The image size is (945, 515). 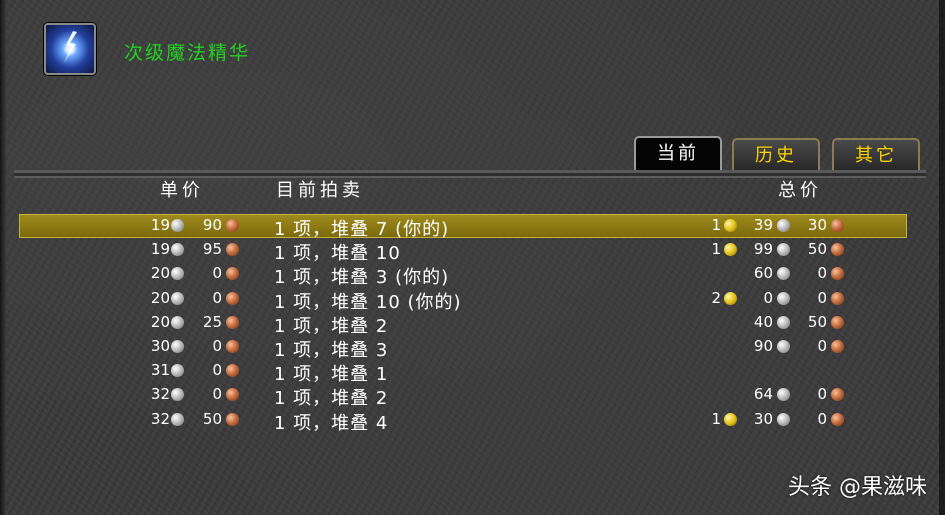 I want to click on column-current-auction: 目前拍卖, so click(x=320, y=189).